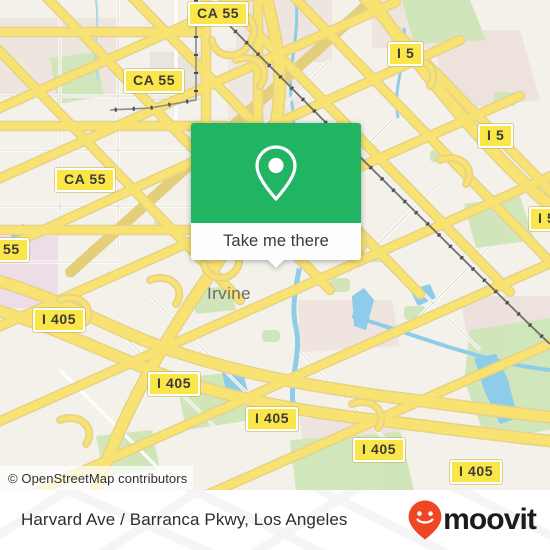 This screenshot has height=550, width=550. What do you see at coordinates (490, 519) in the screenshot?
I see `moovit-wordmark: moovit` at bounding box center [490, 519].